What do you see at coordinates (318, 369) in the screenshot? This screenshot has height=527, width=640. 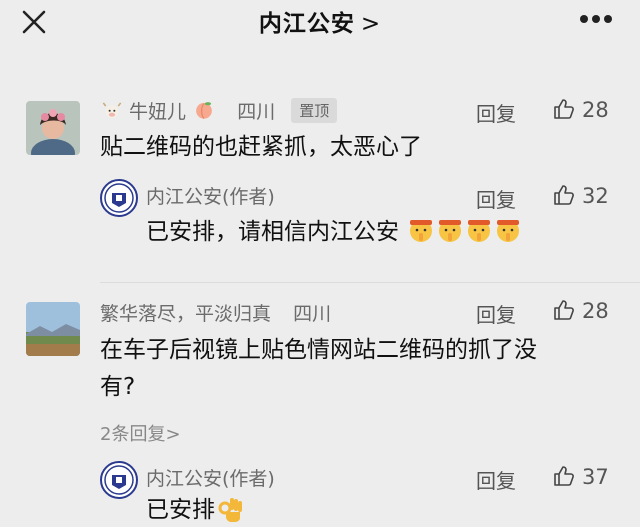 I see `comment-text: 在车子后视镜上贴色情网站二维码的抓了没 有?` at bounding box center [318, 369].